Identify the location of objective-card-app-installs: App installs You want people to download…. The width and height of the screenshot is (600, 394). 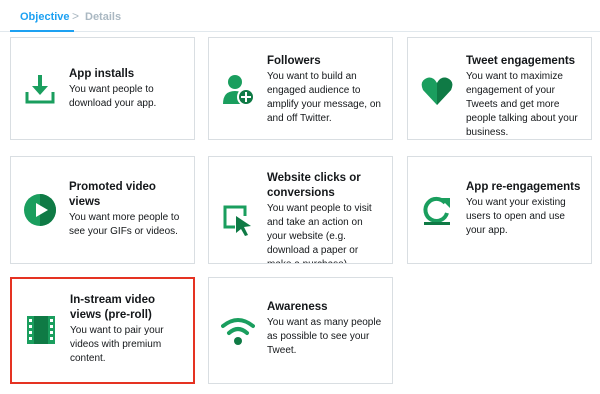
(102, 88).